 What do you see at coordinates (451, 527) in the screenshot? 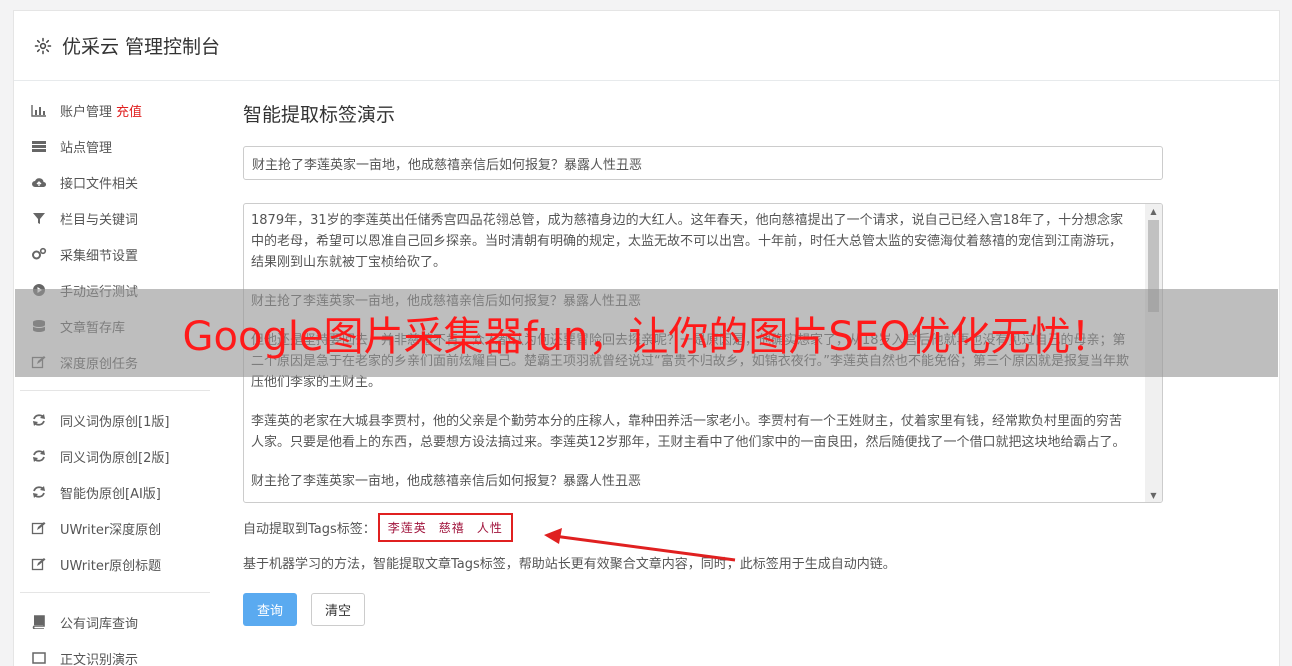
I see `tag: 慈禧` at bounding box center [451, 527].